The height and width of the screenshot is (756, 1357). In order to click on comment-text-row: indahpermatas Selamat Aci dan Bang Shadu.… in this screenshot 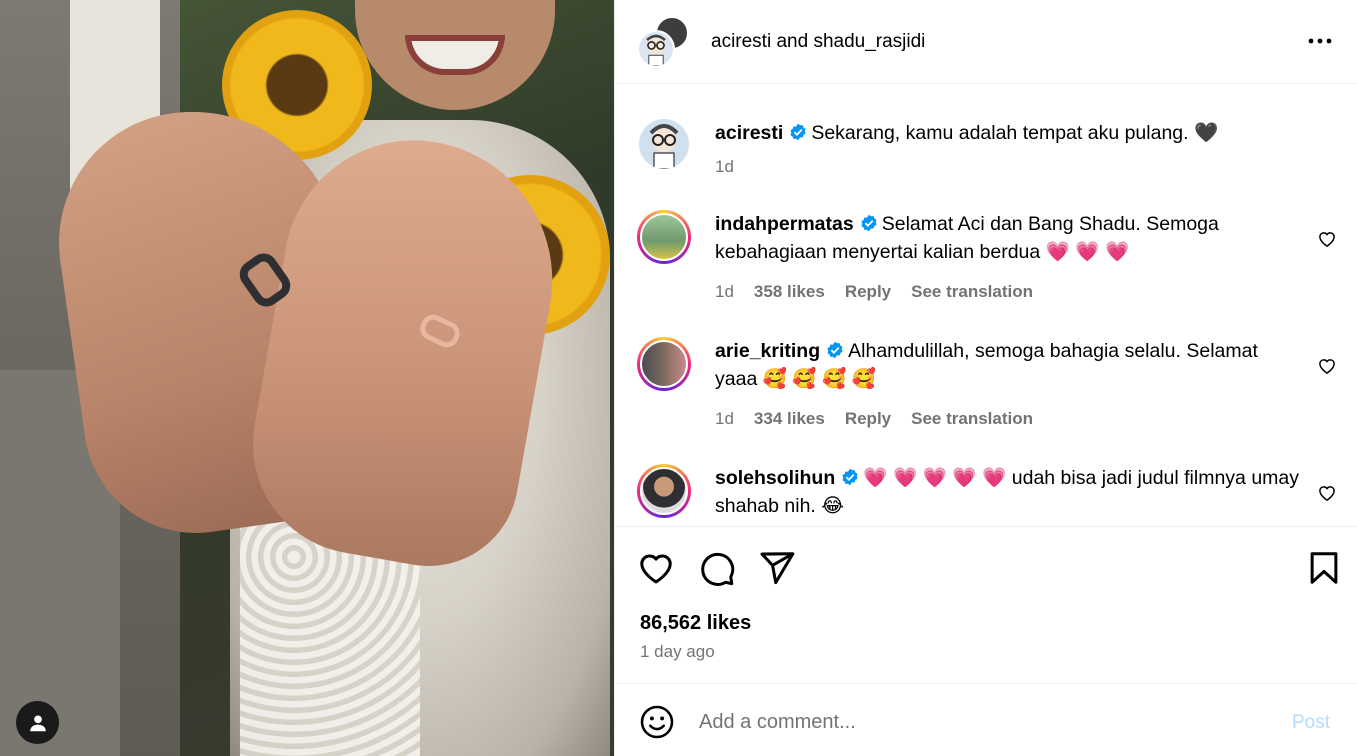, I will do `click(1007, 238)`.